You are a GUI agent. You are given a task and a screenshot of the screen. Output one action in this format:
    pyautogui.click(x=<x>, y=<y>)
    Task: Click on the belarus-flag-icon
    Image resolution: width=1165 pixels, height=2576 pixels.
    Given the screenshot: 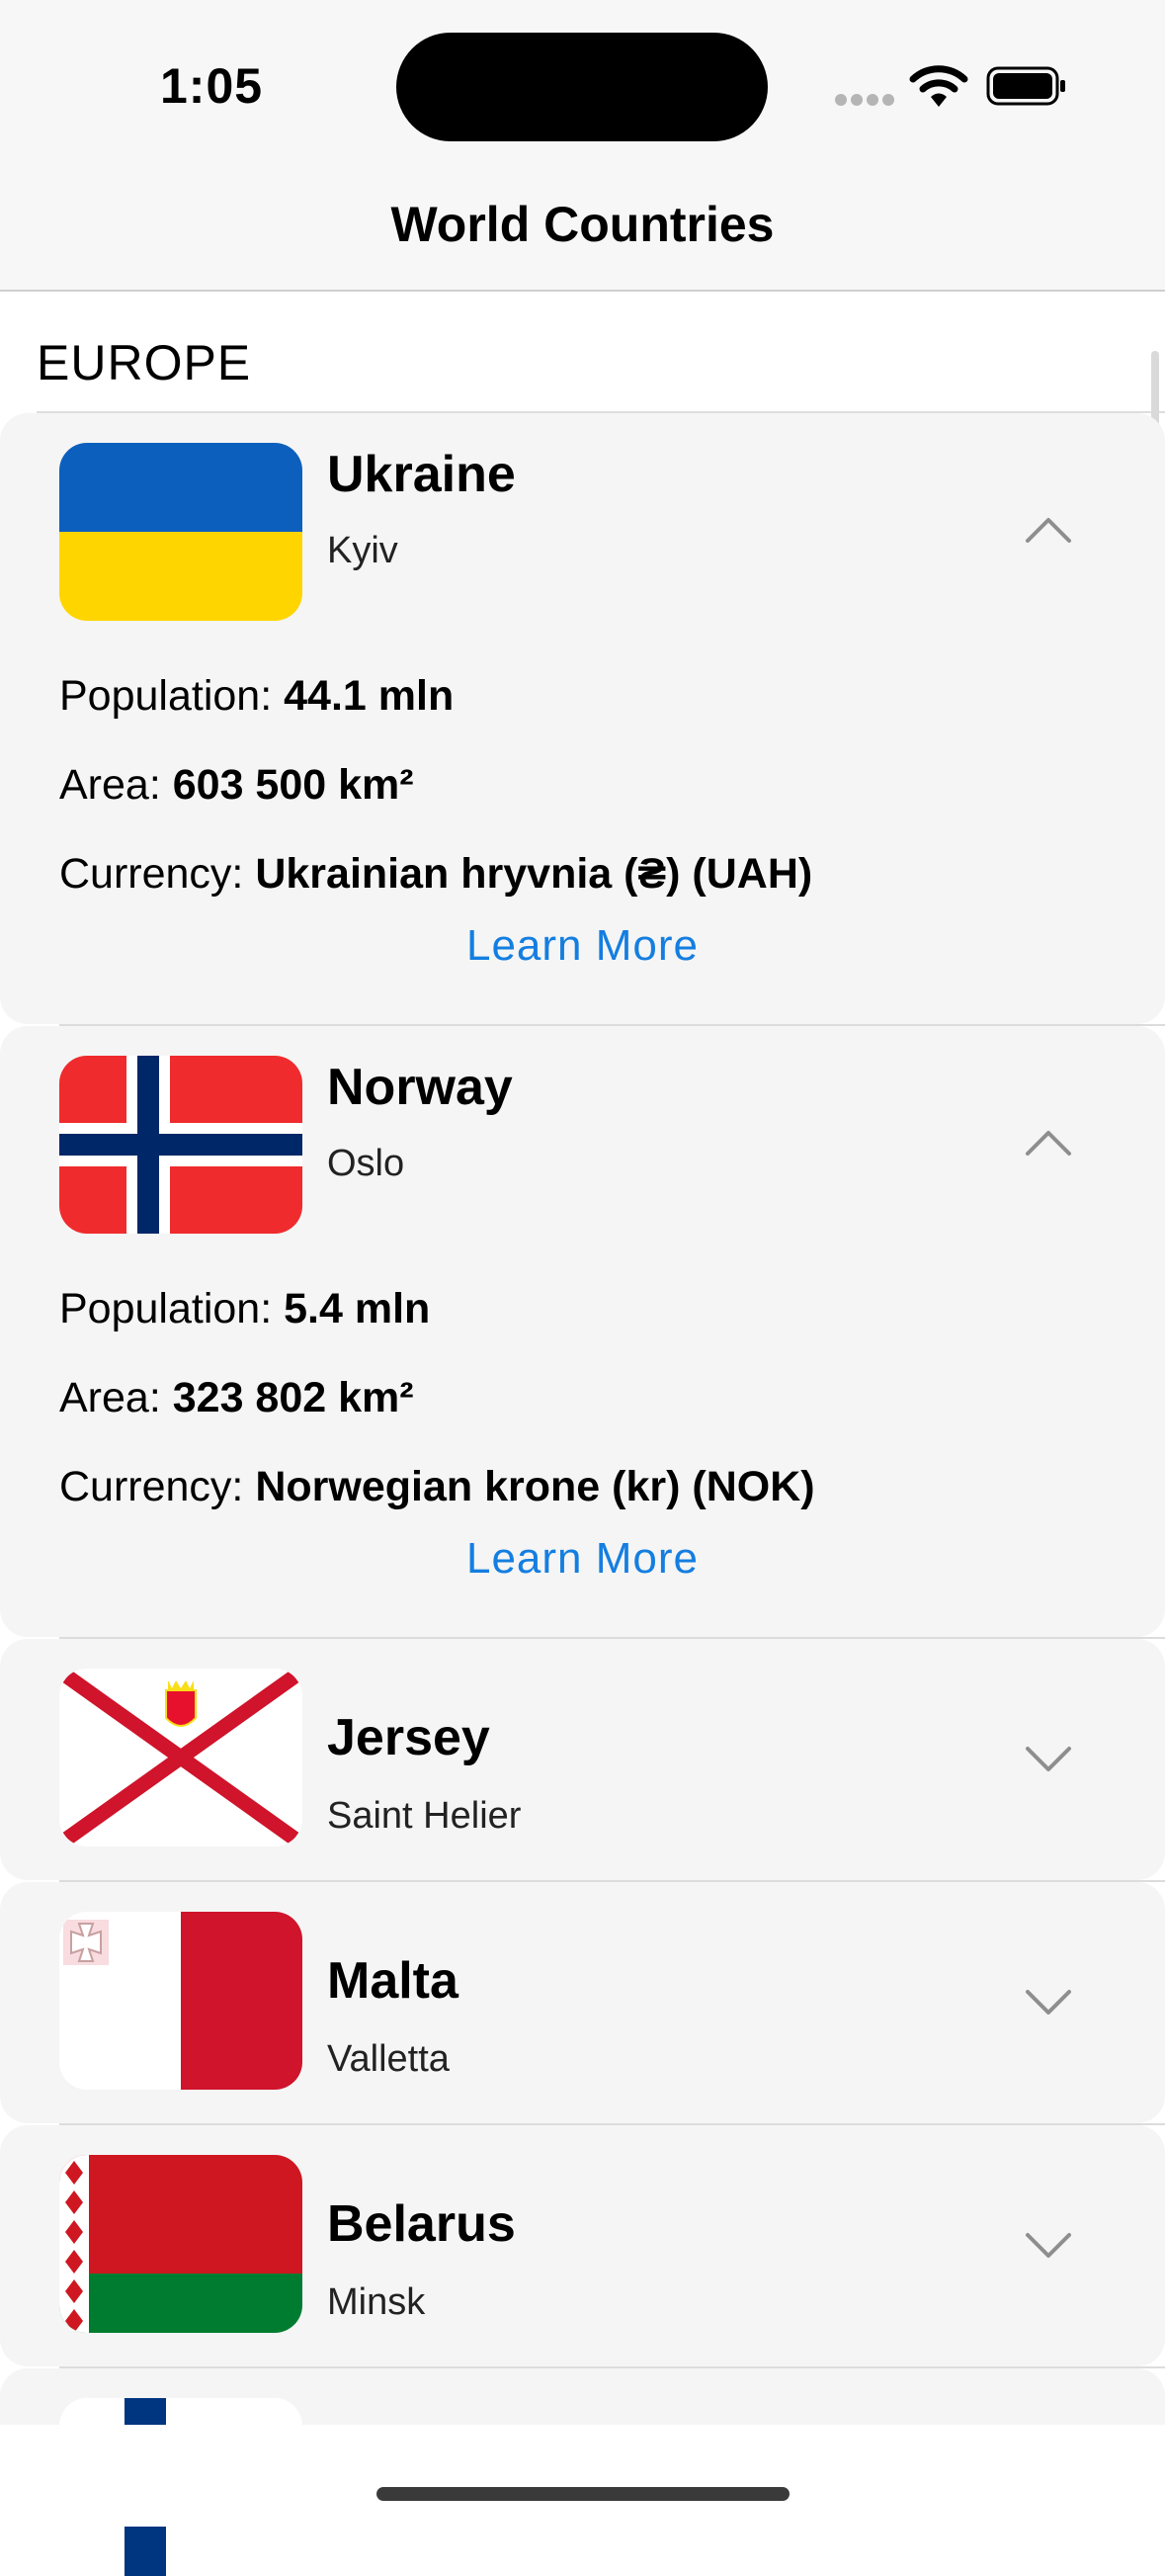 What is the action you would take?
    pyautogui.click(x=180, y=2244)
    